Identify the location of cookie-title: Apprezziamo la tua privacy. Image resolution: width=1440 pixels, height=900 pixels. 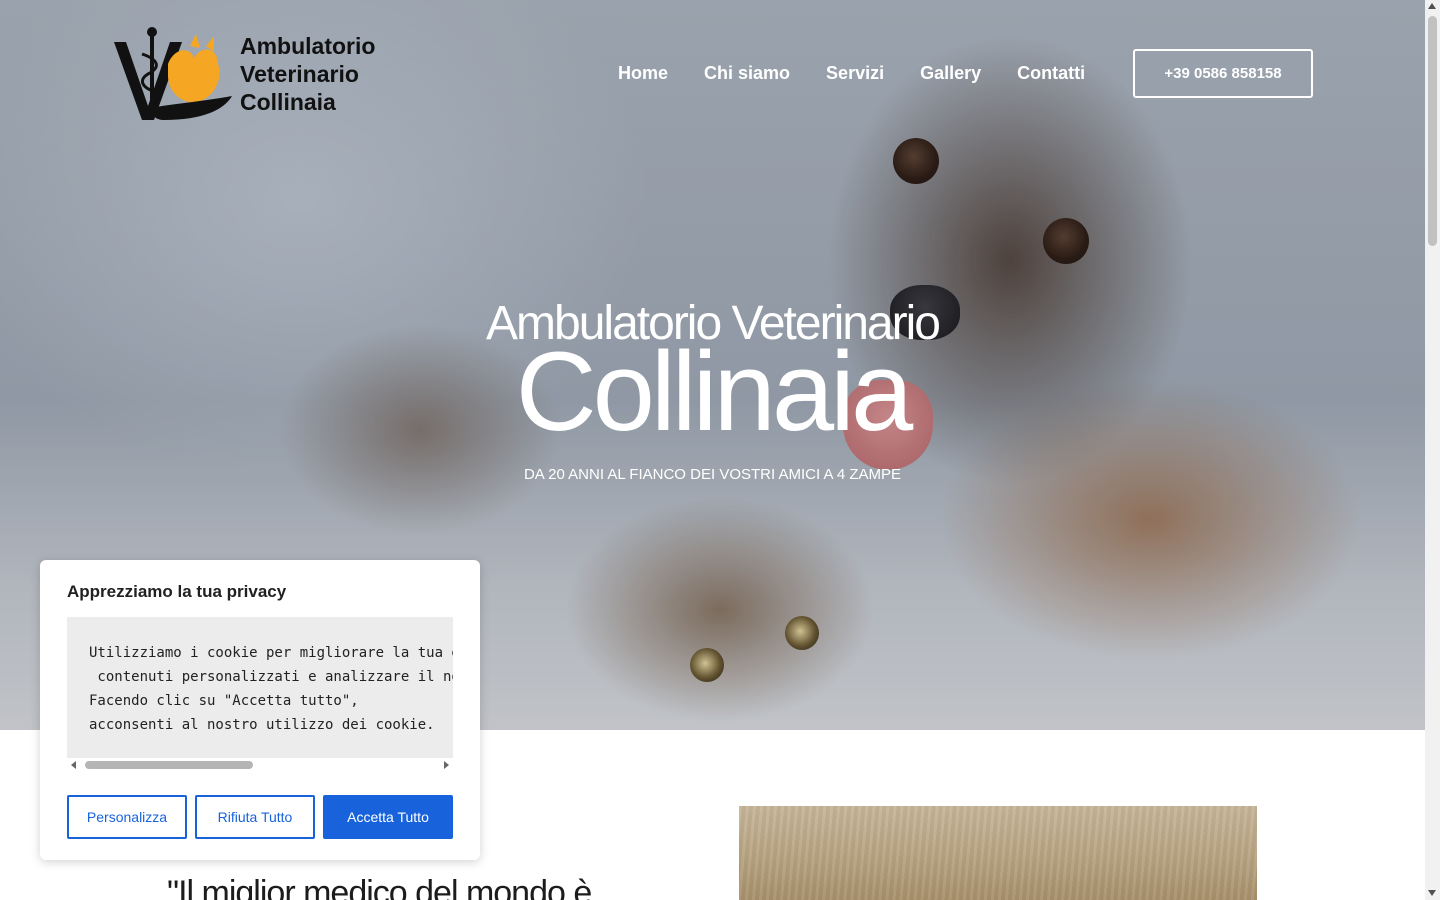
(177, 591).